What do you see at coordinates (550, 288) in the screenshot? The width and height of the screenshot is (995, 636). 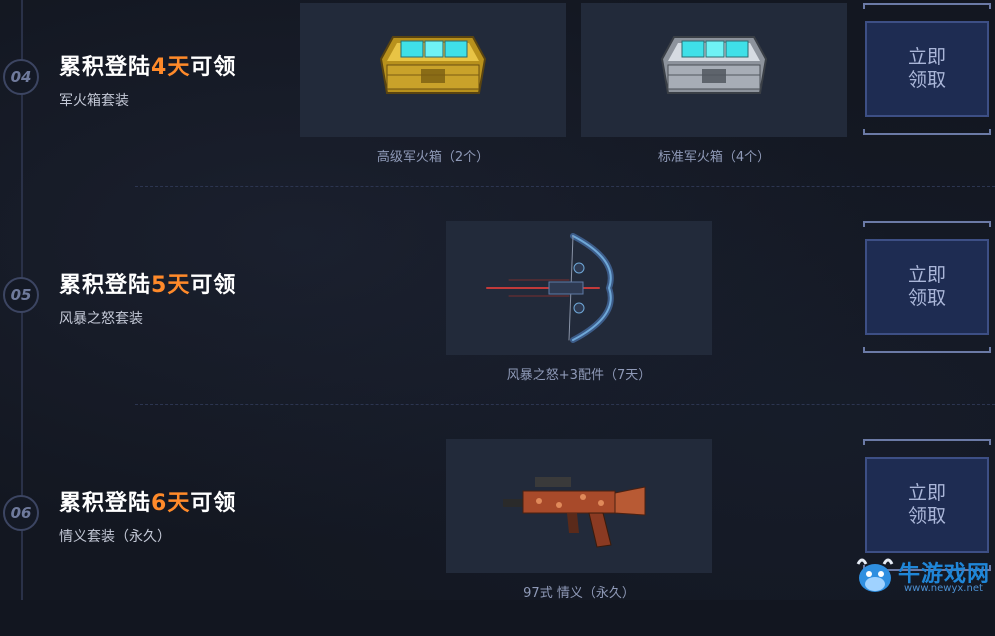 I see `crossbow-icon` at bounding box center [550, 288].